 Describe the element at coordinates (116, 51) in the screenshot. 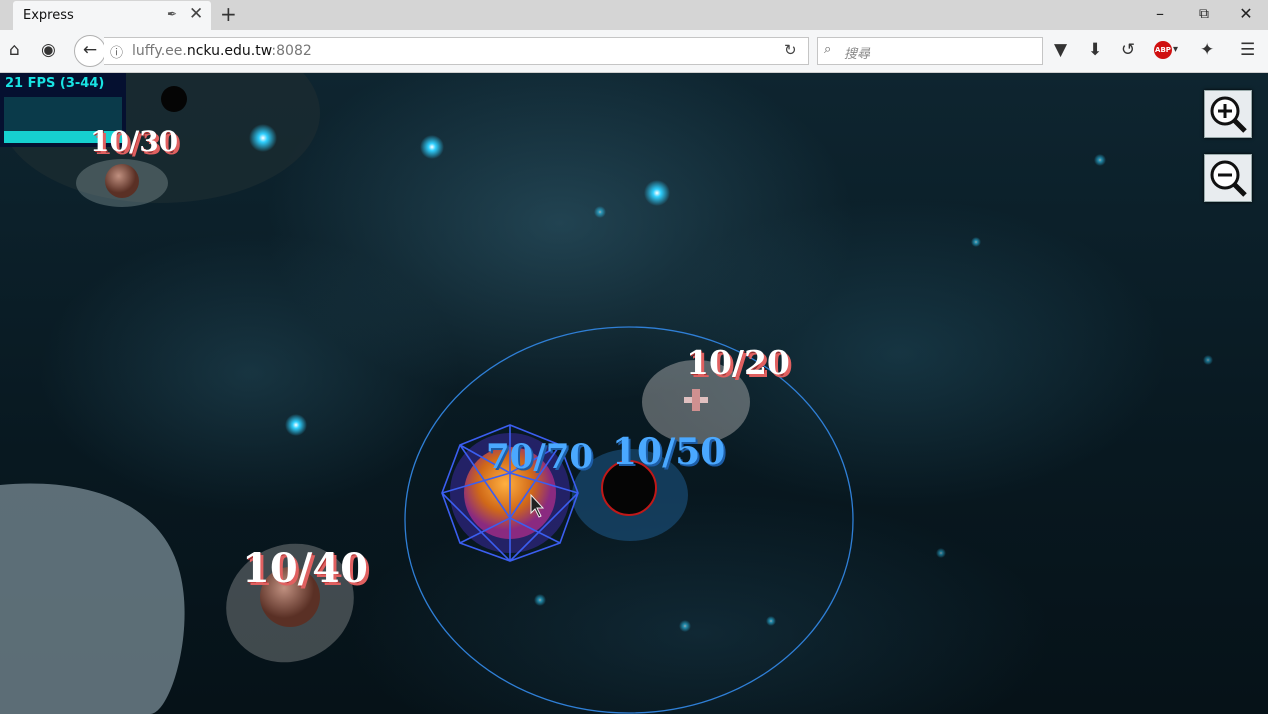

I see `info-icon: ⓘ` at that location.